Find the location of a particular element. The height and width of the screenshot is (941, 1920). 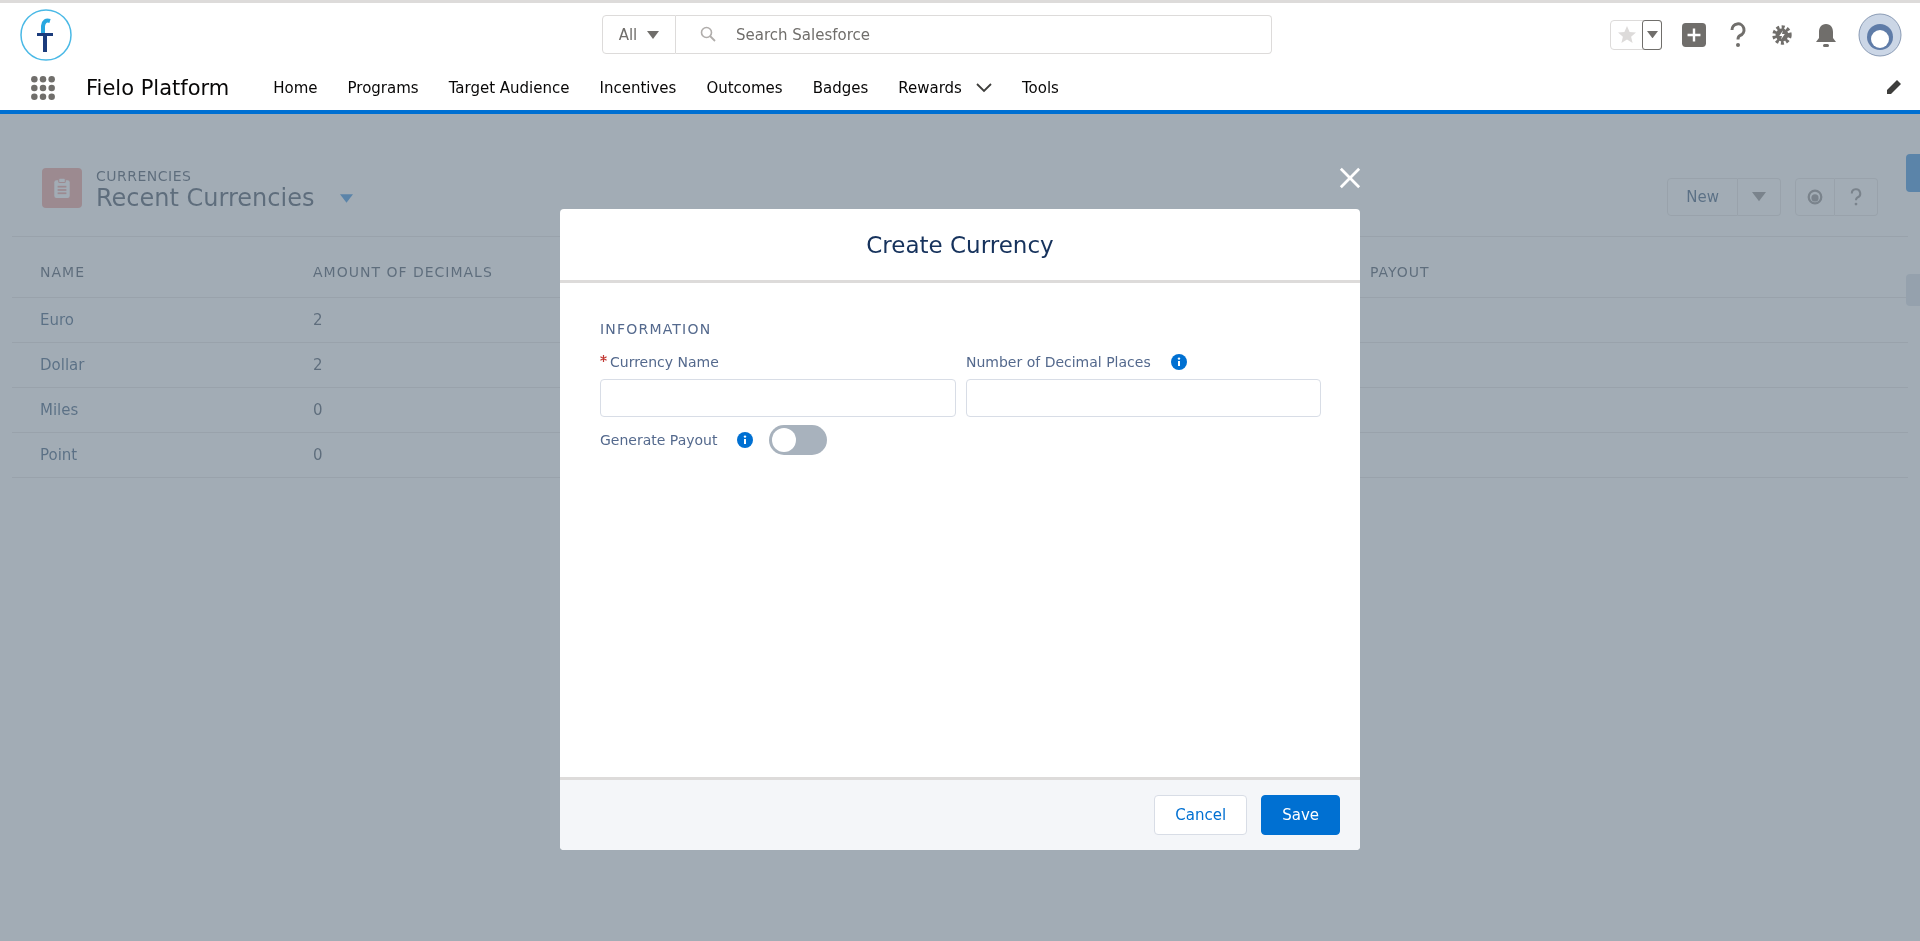

nav-tab: Rewards is located at coordinates (930, 88).